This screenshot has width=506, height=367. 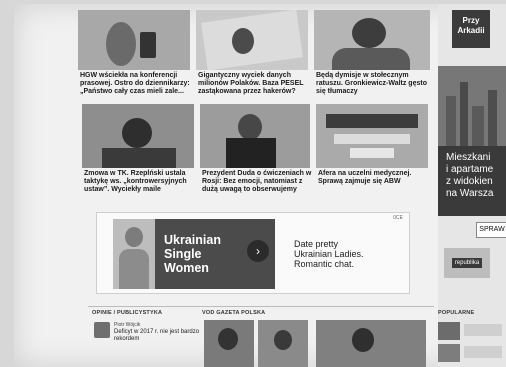 What do you see at coordinates (134, 254) in the screenshot?
I see `ad-photo` at bounding box center [134, 254].